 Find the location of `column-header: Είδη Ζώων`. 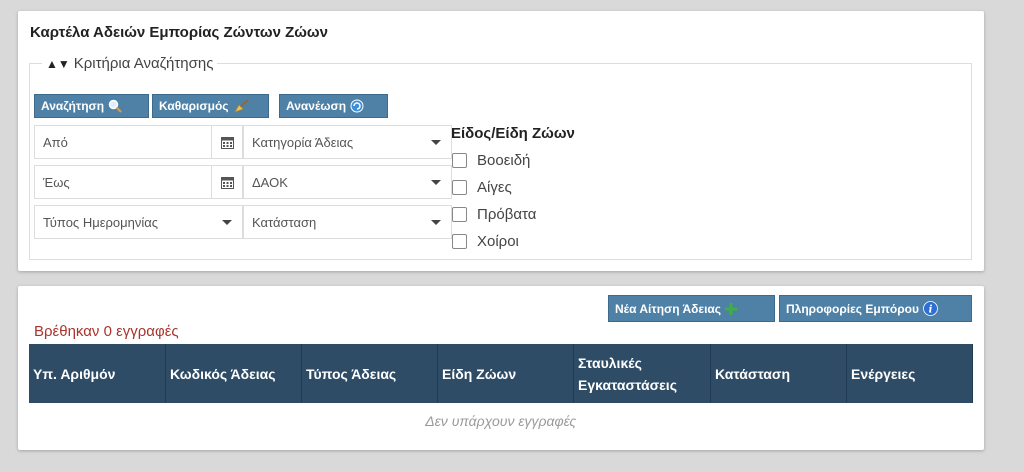

column-header: Είδη Ζώων is located at coordinates (505, 373).